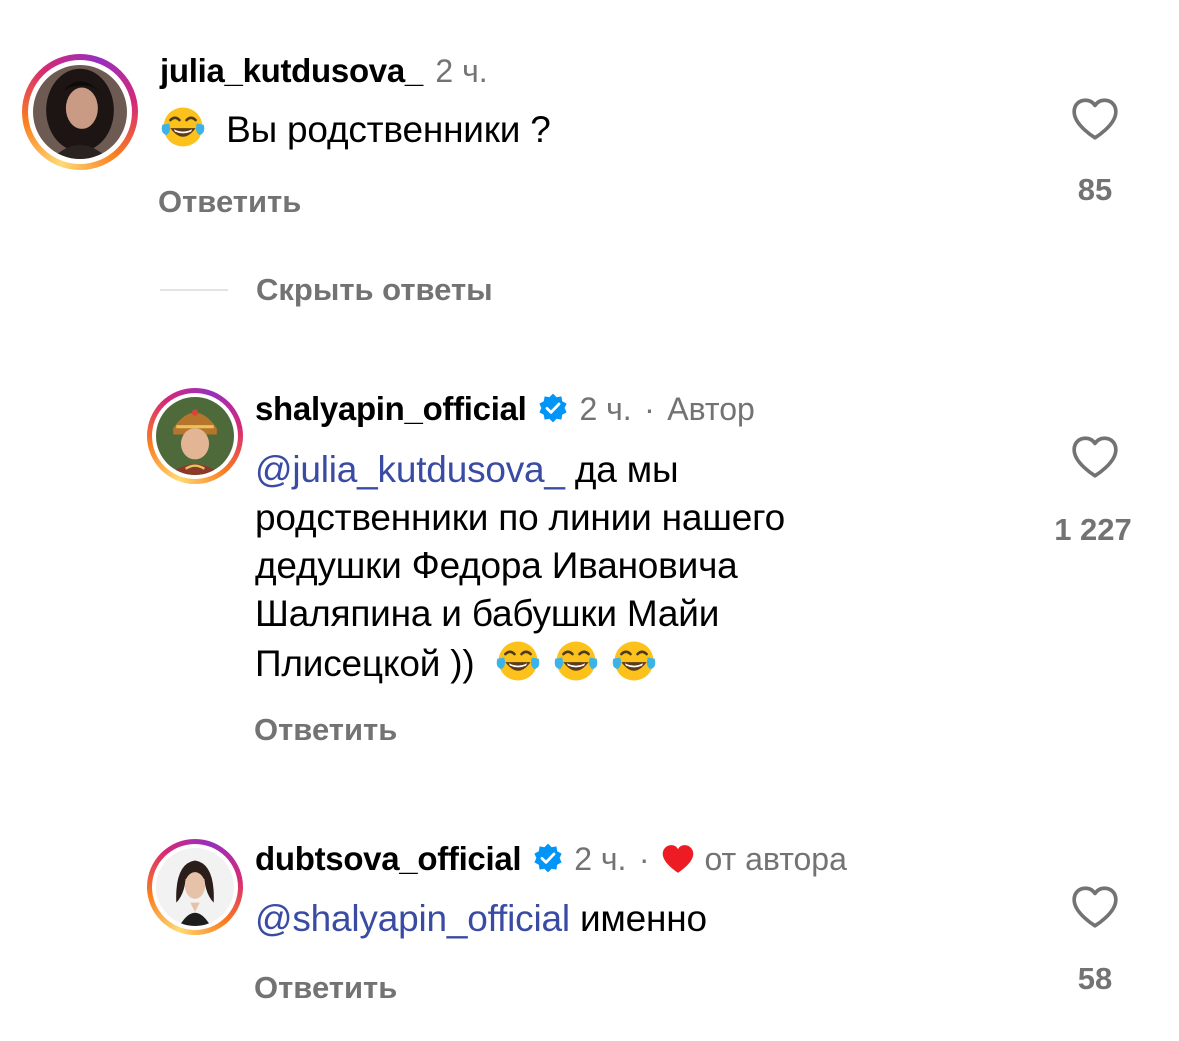 The width and height of the screenshot is (1179, 1041). Describe the element at coordinates (711, 409) in the screenshot. I see `author-tag: Автор` at that location.